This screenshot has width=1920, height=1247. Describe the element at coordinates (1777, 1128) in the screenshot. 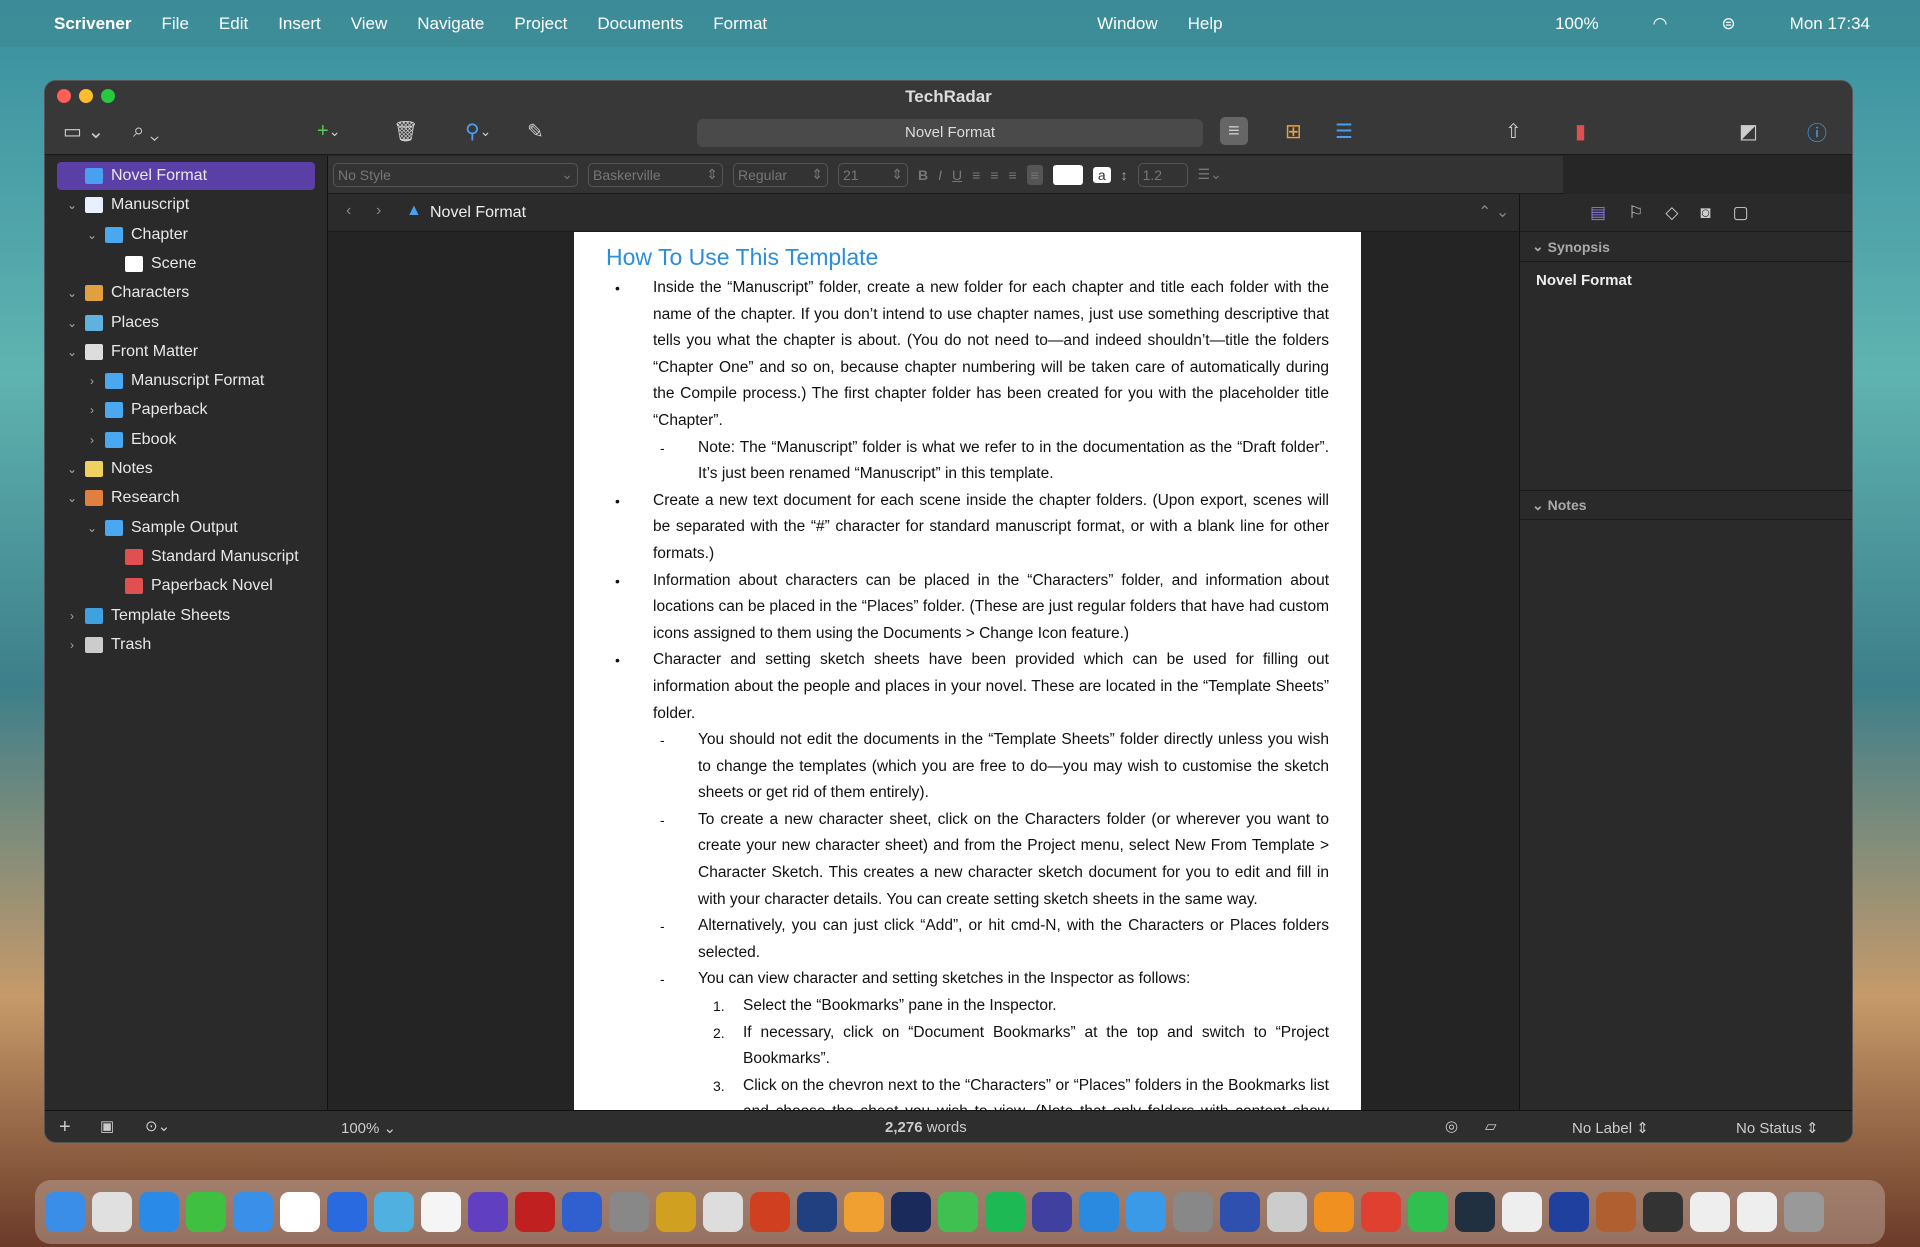

I see `status-select: No Status ⇕` at that location.